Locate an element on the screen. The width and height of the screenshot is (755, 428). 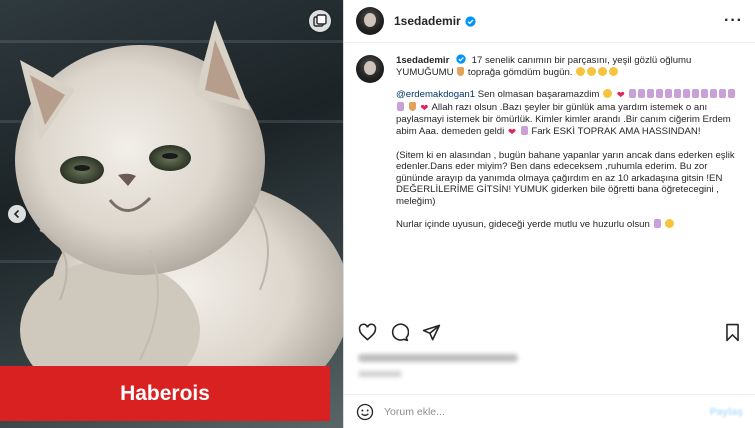
previous-image-button is located at coordinates (17, 214).